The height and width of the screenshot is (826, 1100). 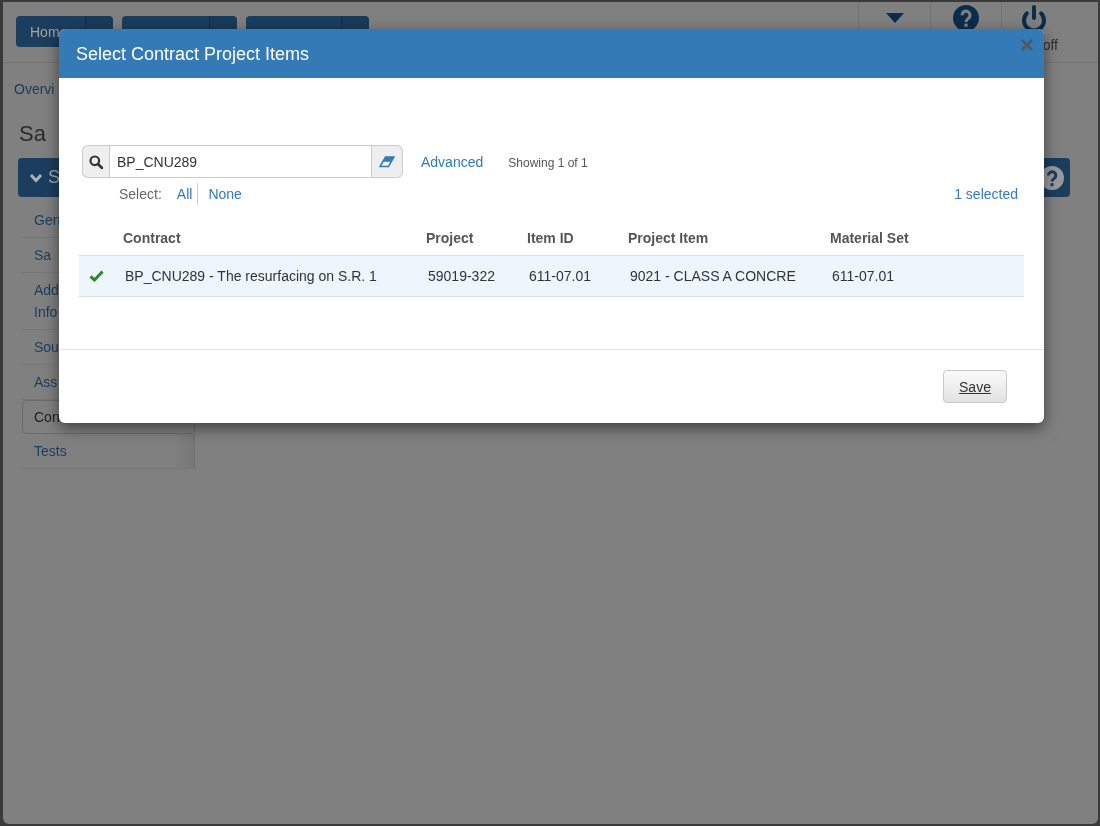 I want to click on sidebar-item: Sou, so click(x=46, y=347).